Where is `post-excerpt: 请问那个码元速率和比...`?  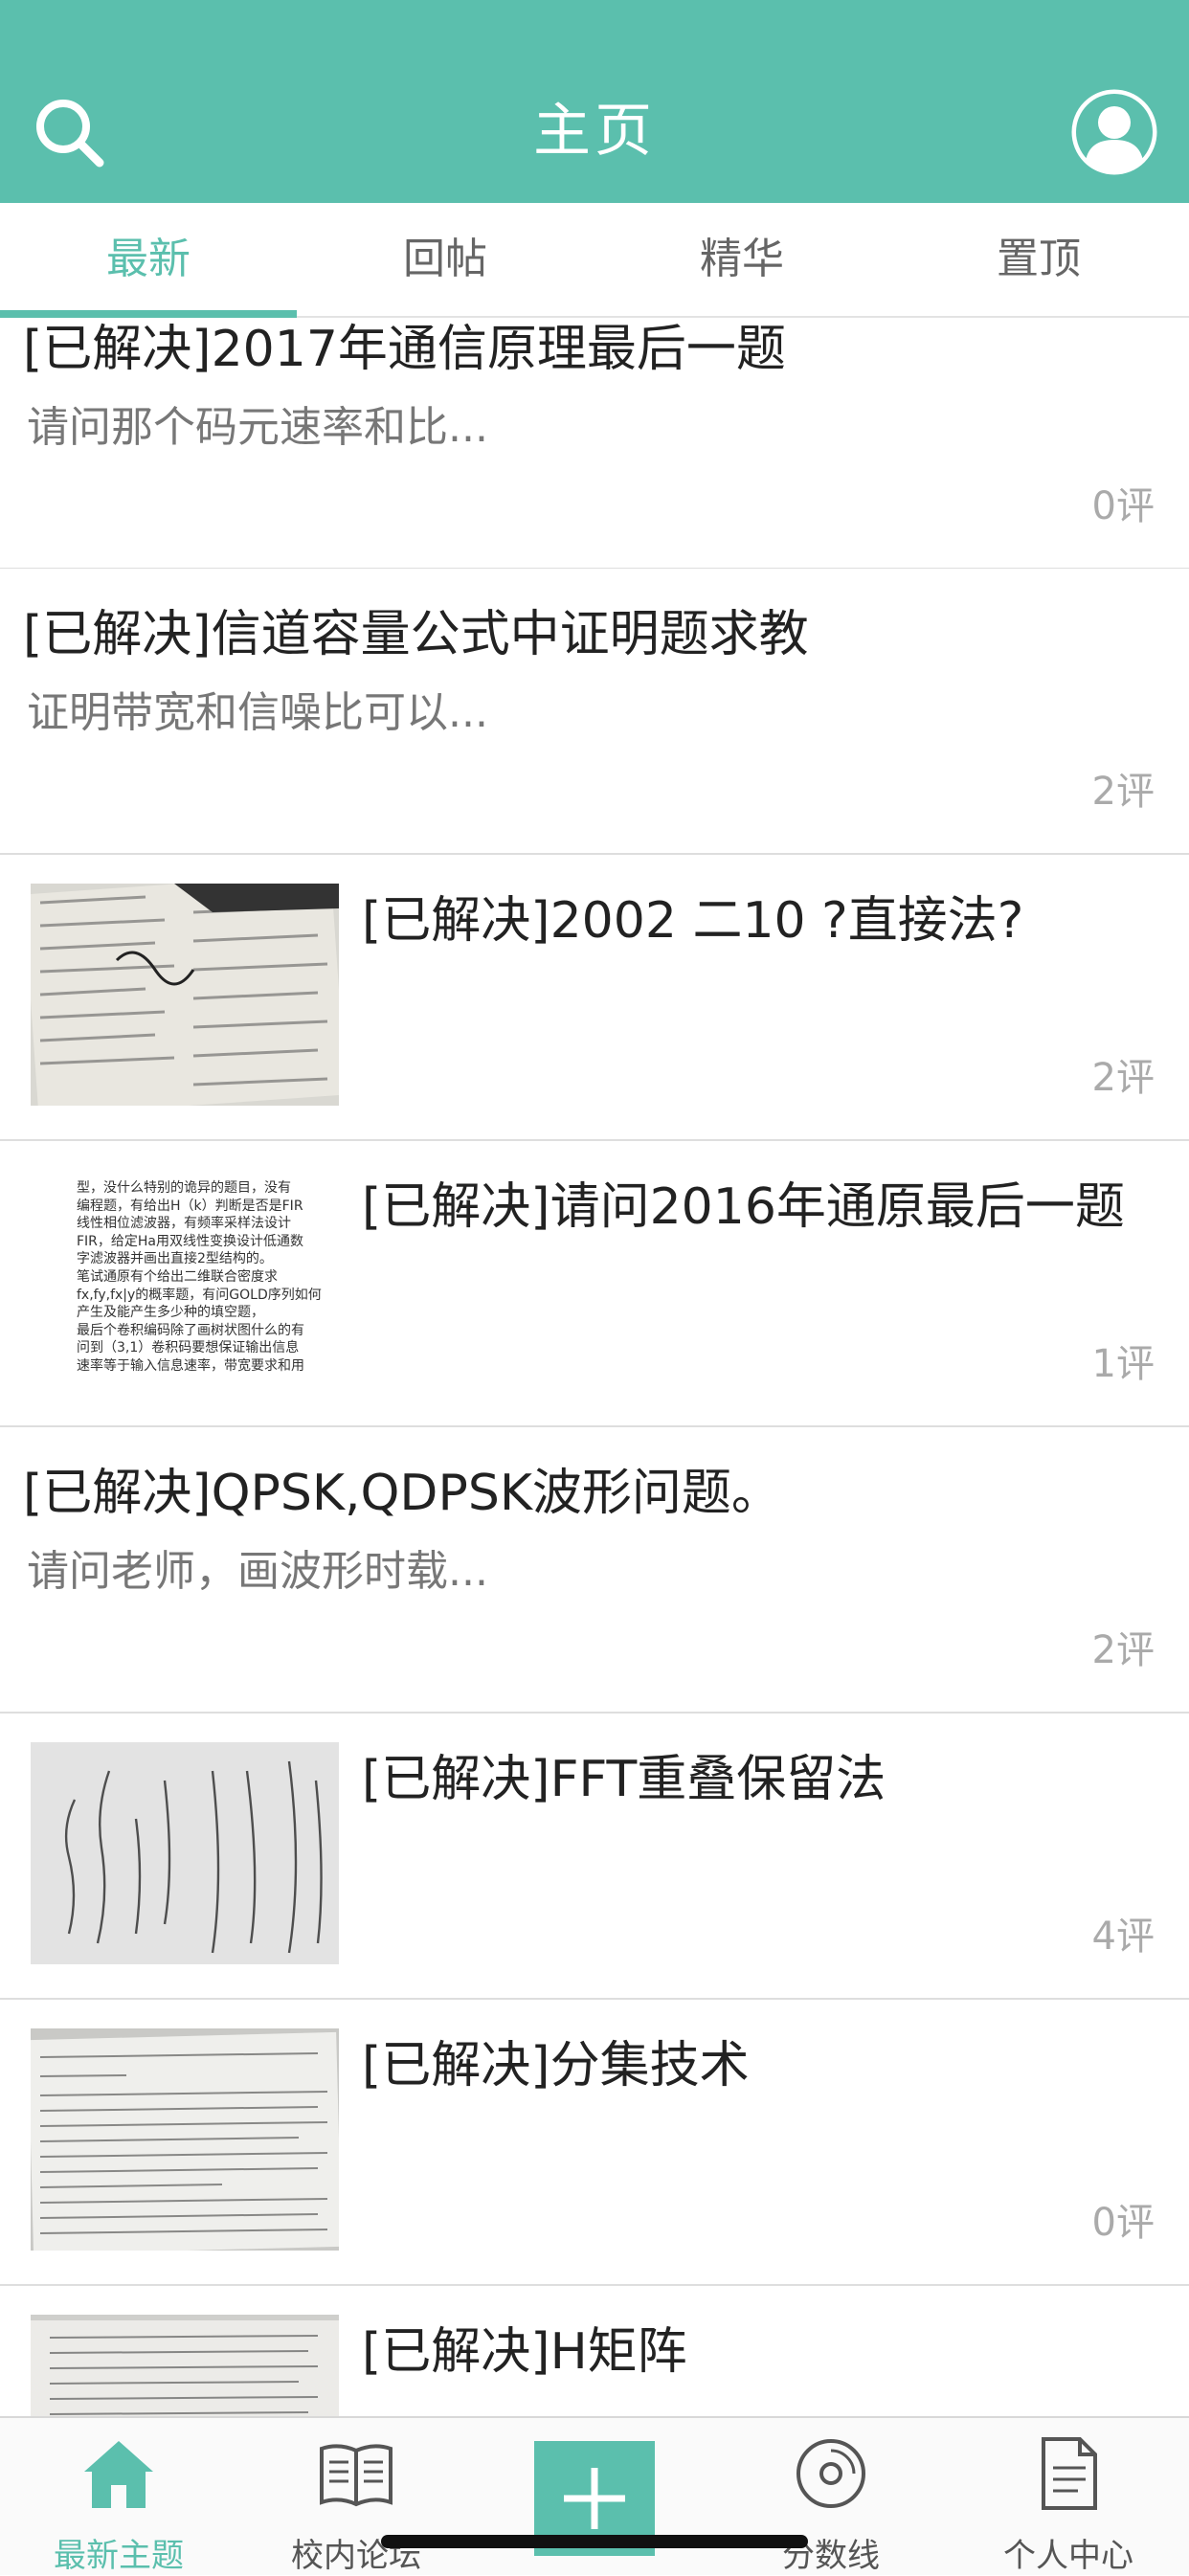 post-excerpt: 请问那个码元速率和比... is located at coordinates (257, 428).